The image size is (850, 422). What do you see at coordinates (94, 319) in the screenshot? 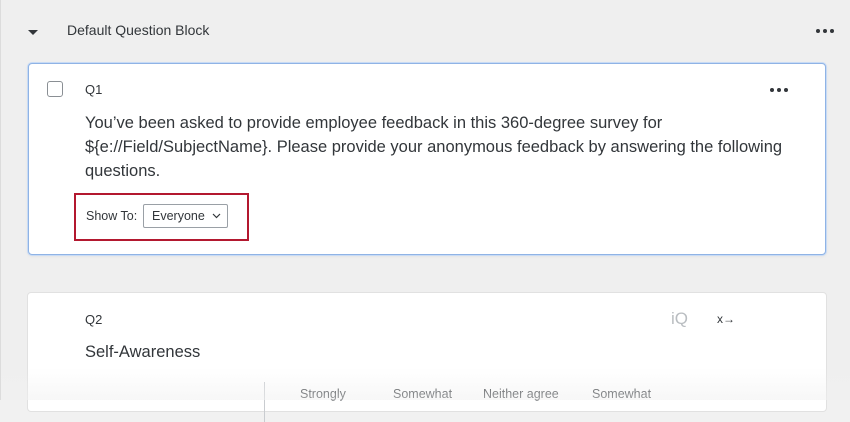
I see `question-number: Q2` at bounding box center [94, 319].